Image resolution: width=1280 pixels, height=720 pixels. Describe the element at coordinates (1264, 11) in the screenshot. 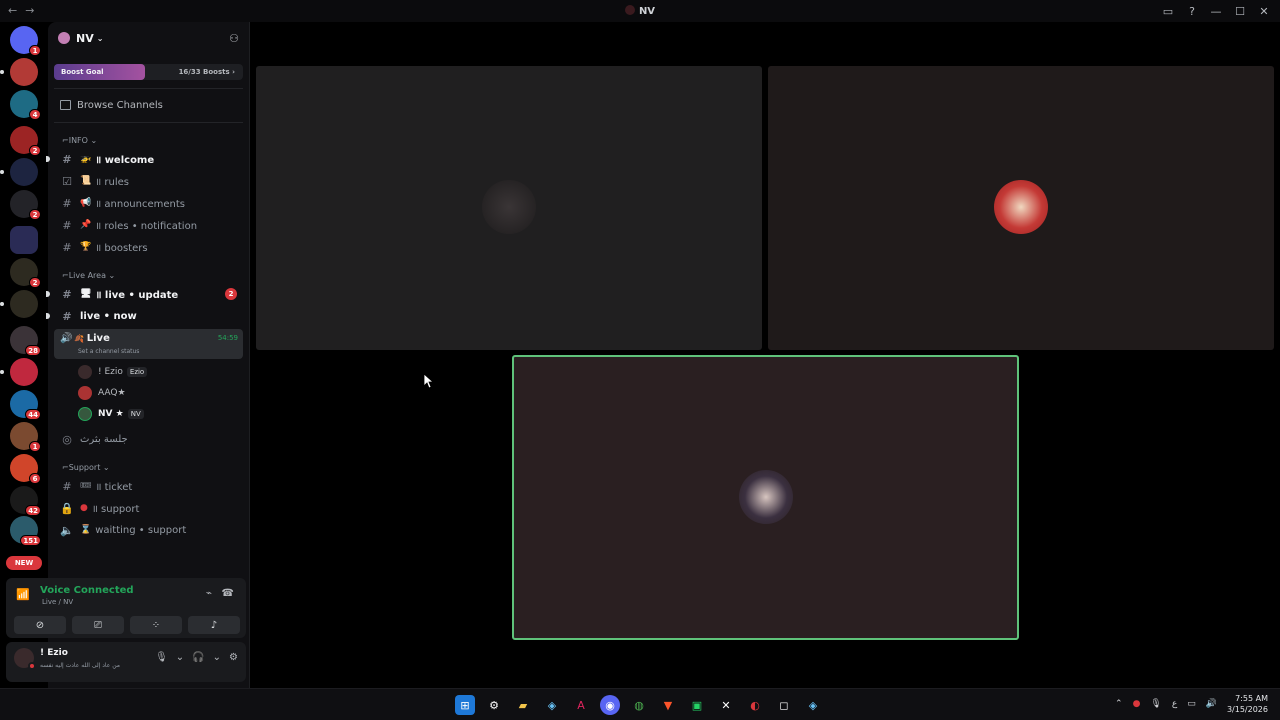

I see `close-button: ✕` at that location.